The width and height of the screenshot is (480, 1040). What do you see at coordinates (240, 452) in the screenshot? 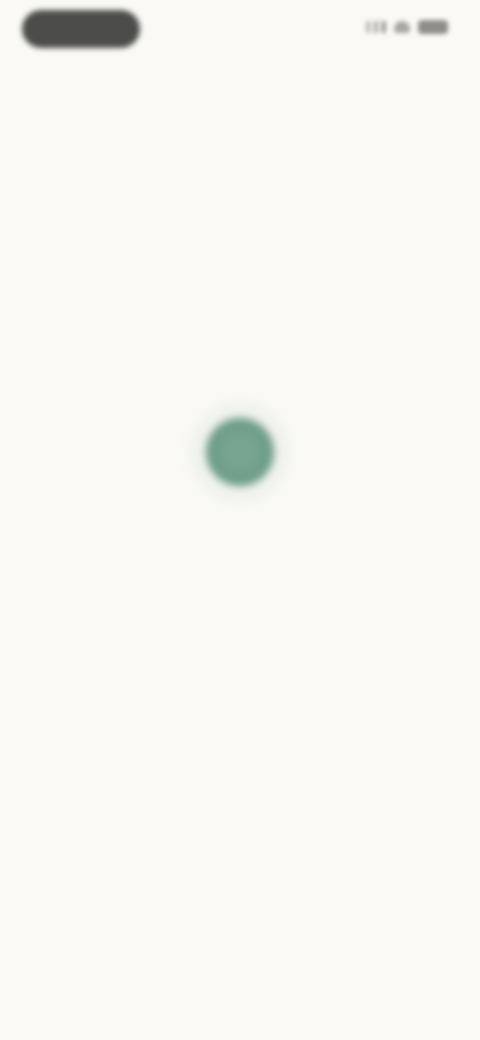
I see `status-indicator-core` at bounding box center [240, 452].